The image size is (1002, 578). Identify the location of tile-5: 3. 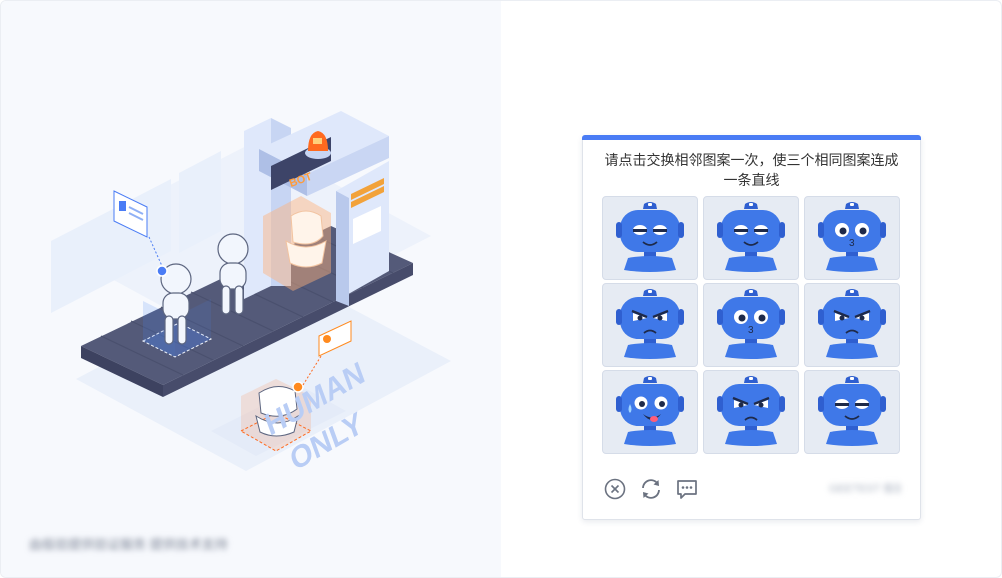
(751, 325).